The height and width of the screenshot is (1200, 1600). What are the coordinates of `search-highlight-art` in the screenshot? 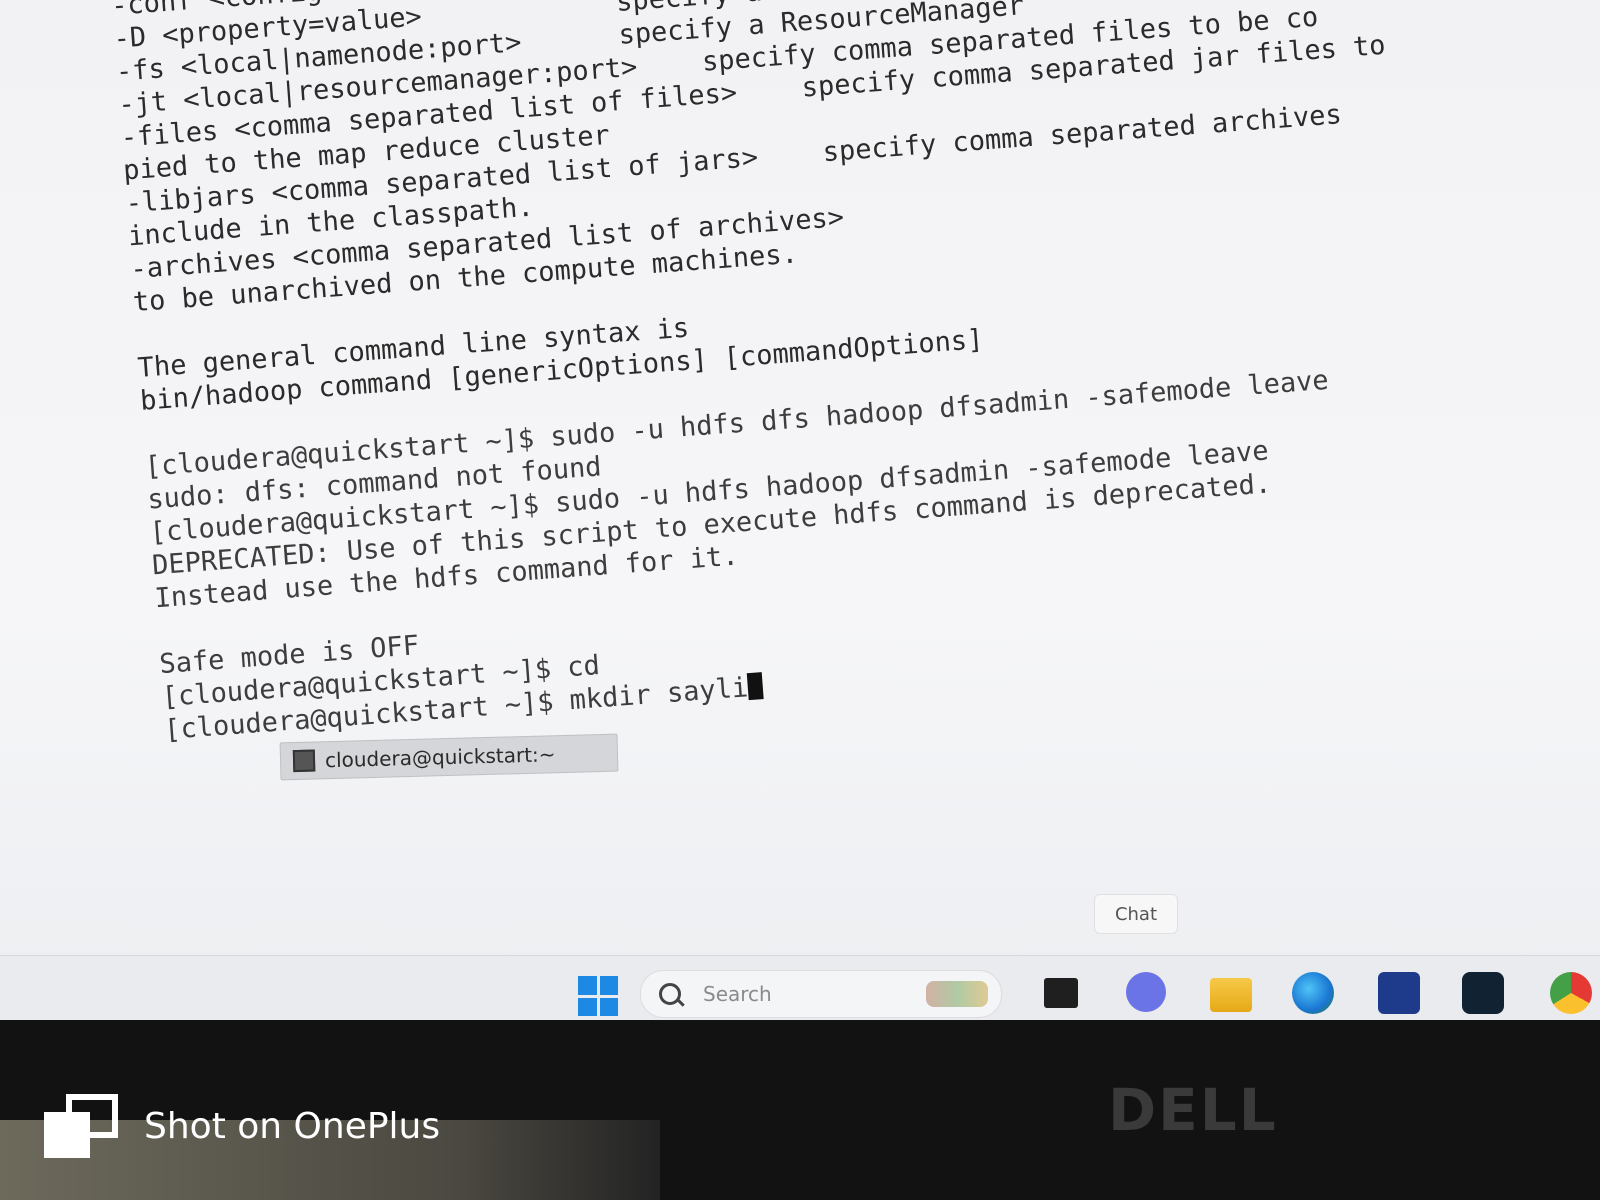 It's located at (957, 994).